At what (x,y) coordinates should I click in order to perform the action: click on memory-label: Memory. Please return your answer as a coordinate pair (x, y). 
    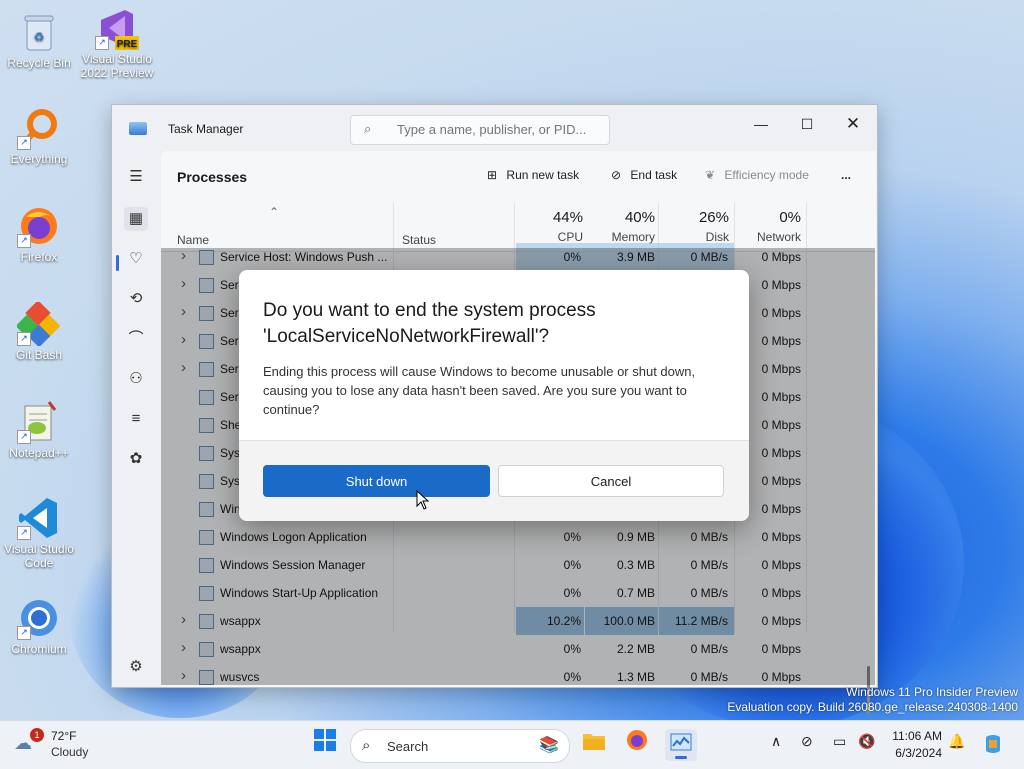
    Looking at the image, I should click on (633, 237).